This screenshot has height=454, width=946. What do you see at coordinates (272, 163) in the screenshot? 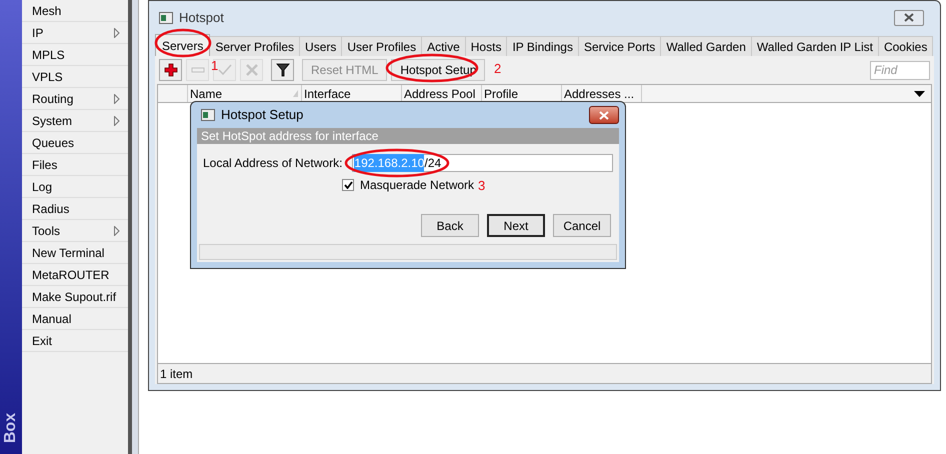
I see `field-label: Local Address of Network:` at bounding box center [272, 163].